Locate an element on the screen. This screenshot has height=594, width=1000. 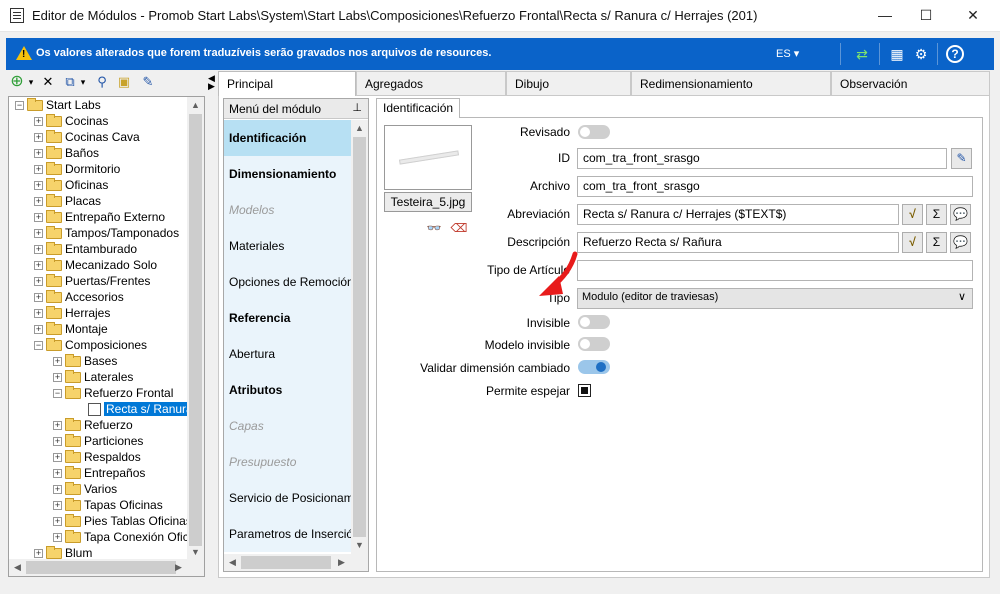
menu-vertical-scrollbar: ▲ ▼ is located at coordinates (359, 337).